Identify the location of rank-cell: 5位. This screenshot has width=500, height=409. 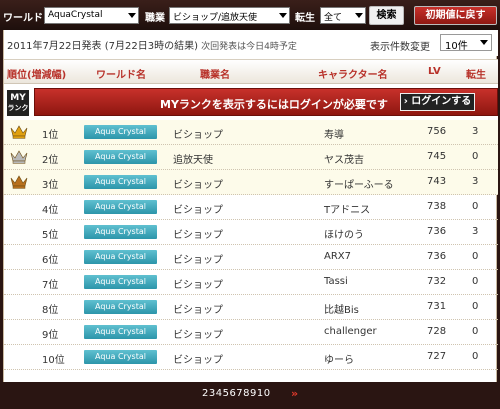
(50, 235).